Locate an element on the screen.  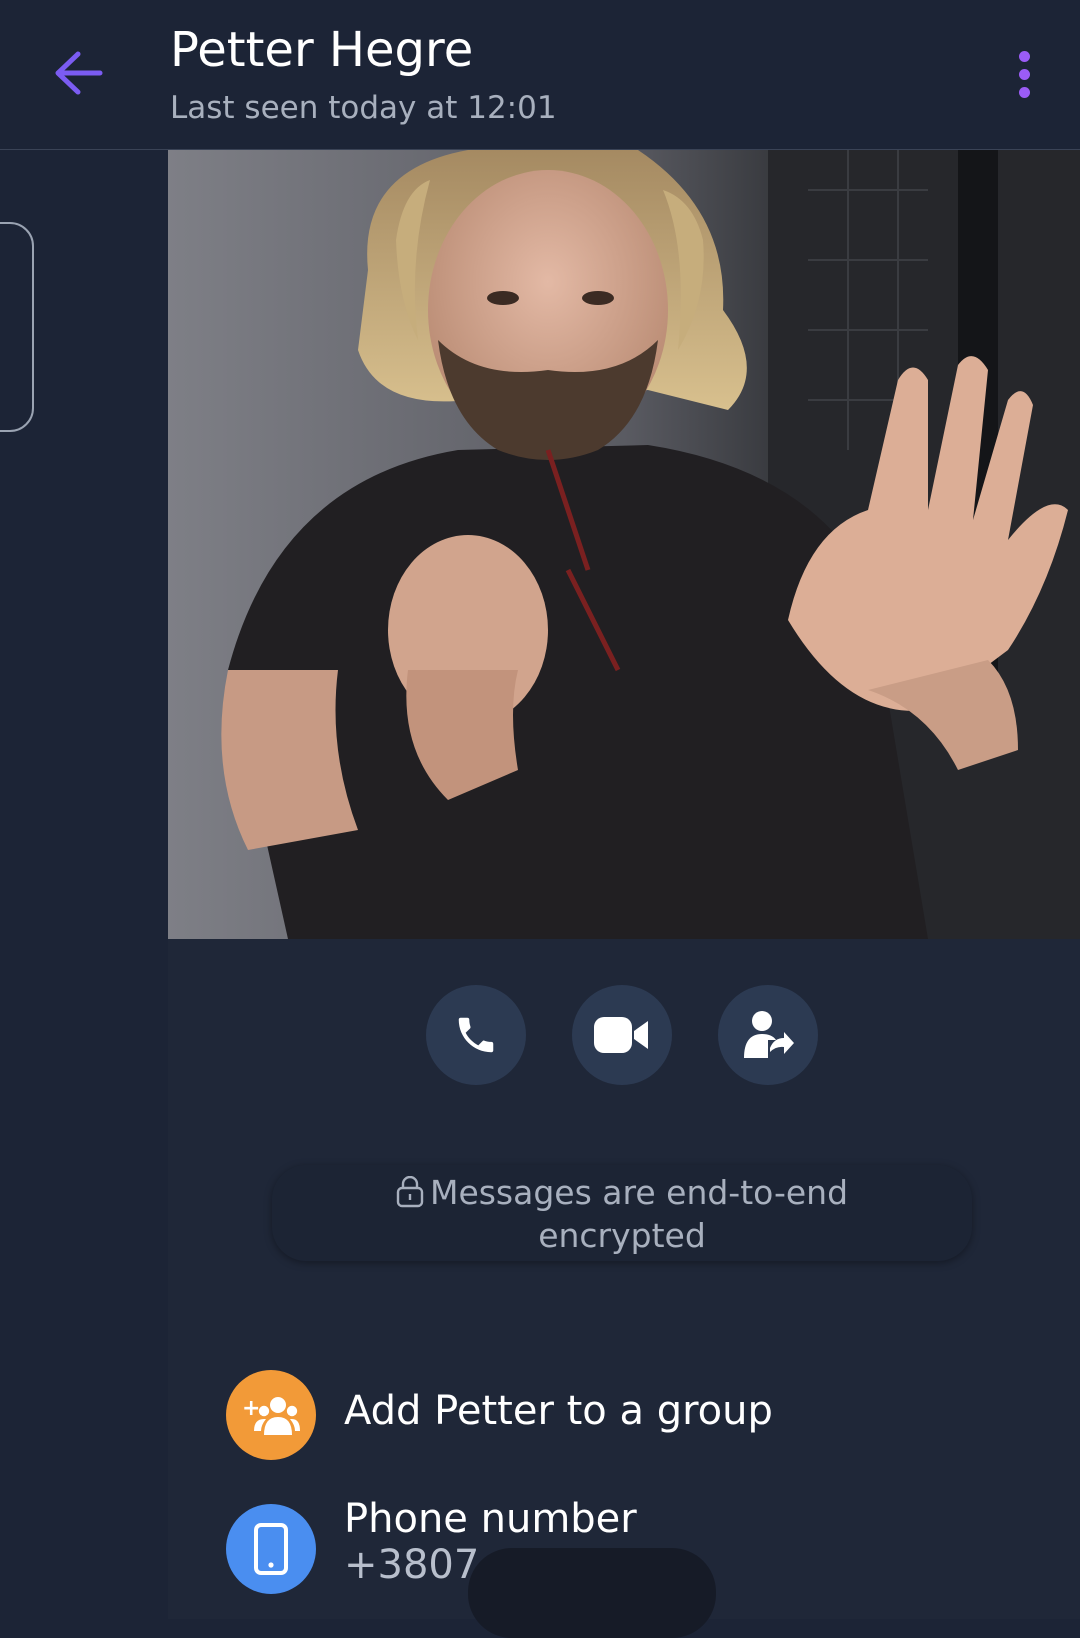
contact-name: Petter Hegre is located at coordinates (321, 50).